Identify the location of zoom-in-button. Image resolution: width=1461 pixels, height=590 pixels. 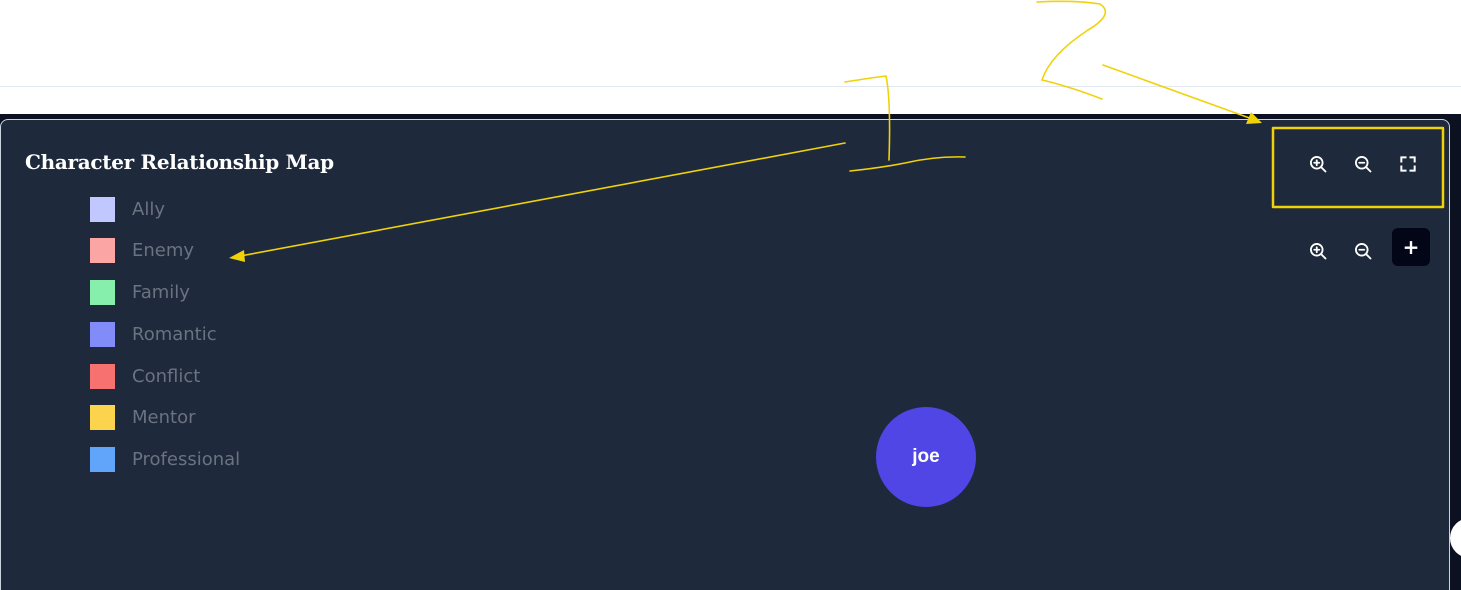
(1318, 164).